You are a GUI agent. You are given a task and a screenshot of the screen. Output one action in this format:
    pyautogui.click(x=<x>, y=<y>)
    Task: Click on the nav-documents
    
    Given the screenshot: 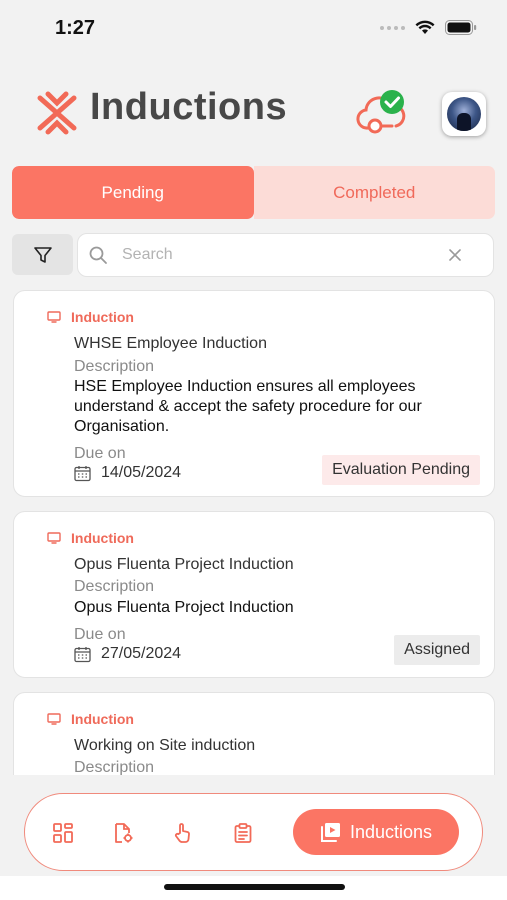 What is the action you would take?
    pyautogui.click(x=123, y=833)
    